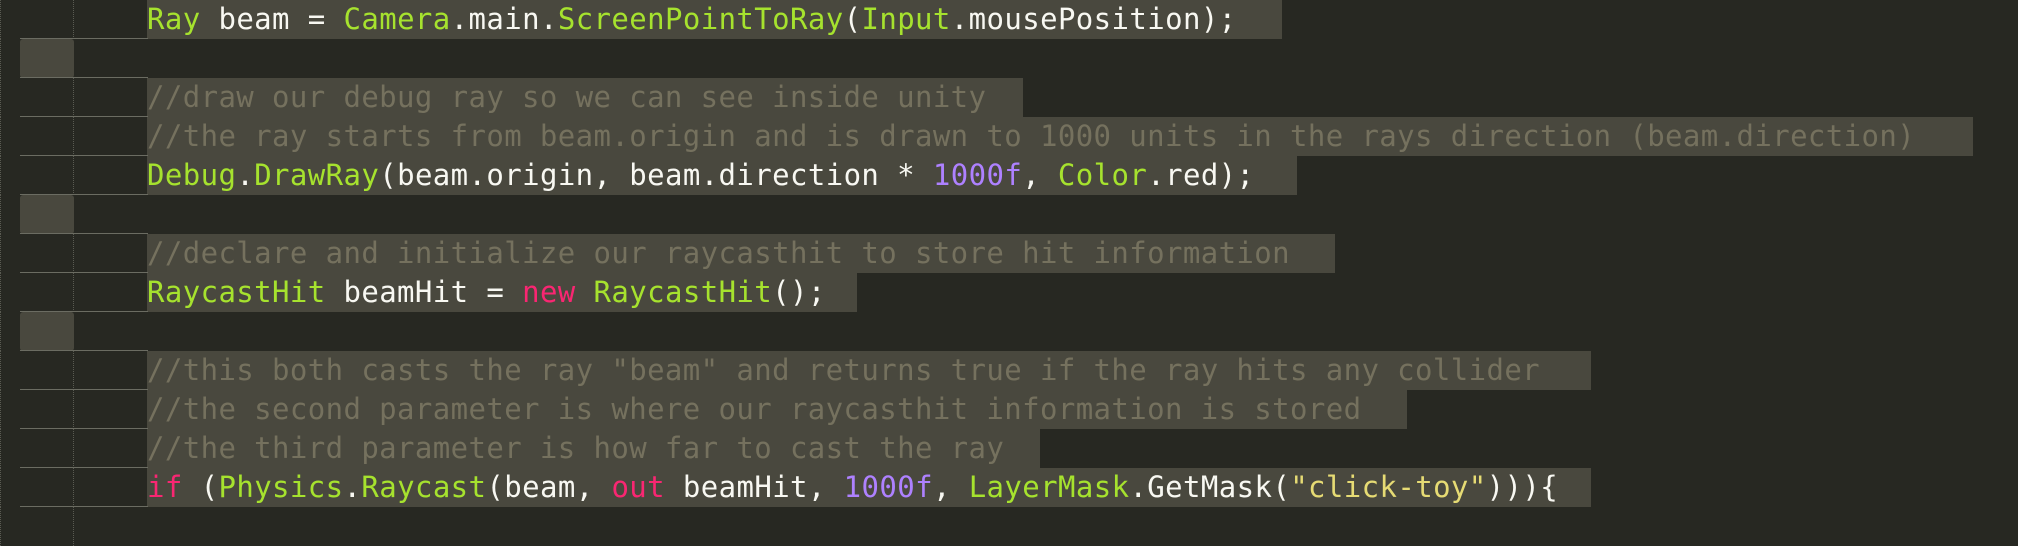 Image resolution: width=2018 pixels, height=546 pixels. I want to click on code-token-text: (beam.origin, beam.direction *, so click(656, 175).